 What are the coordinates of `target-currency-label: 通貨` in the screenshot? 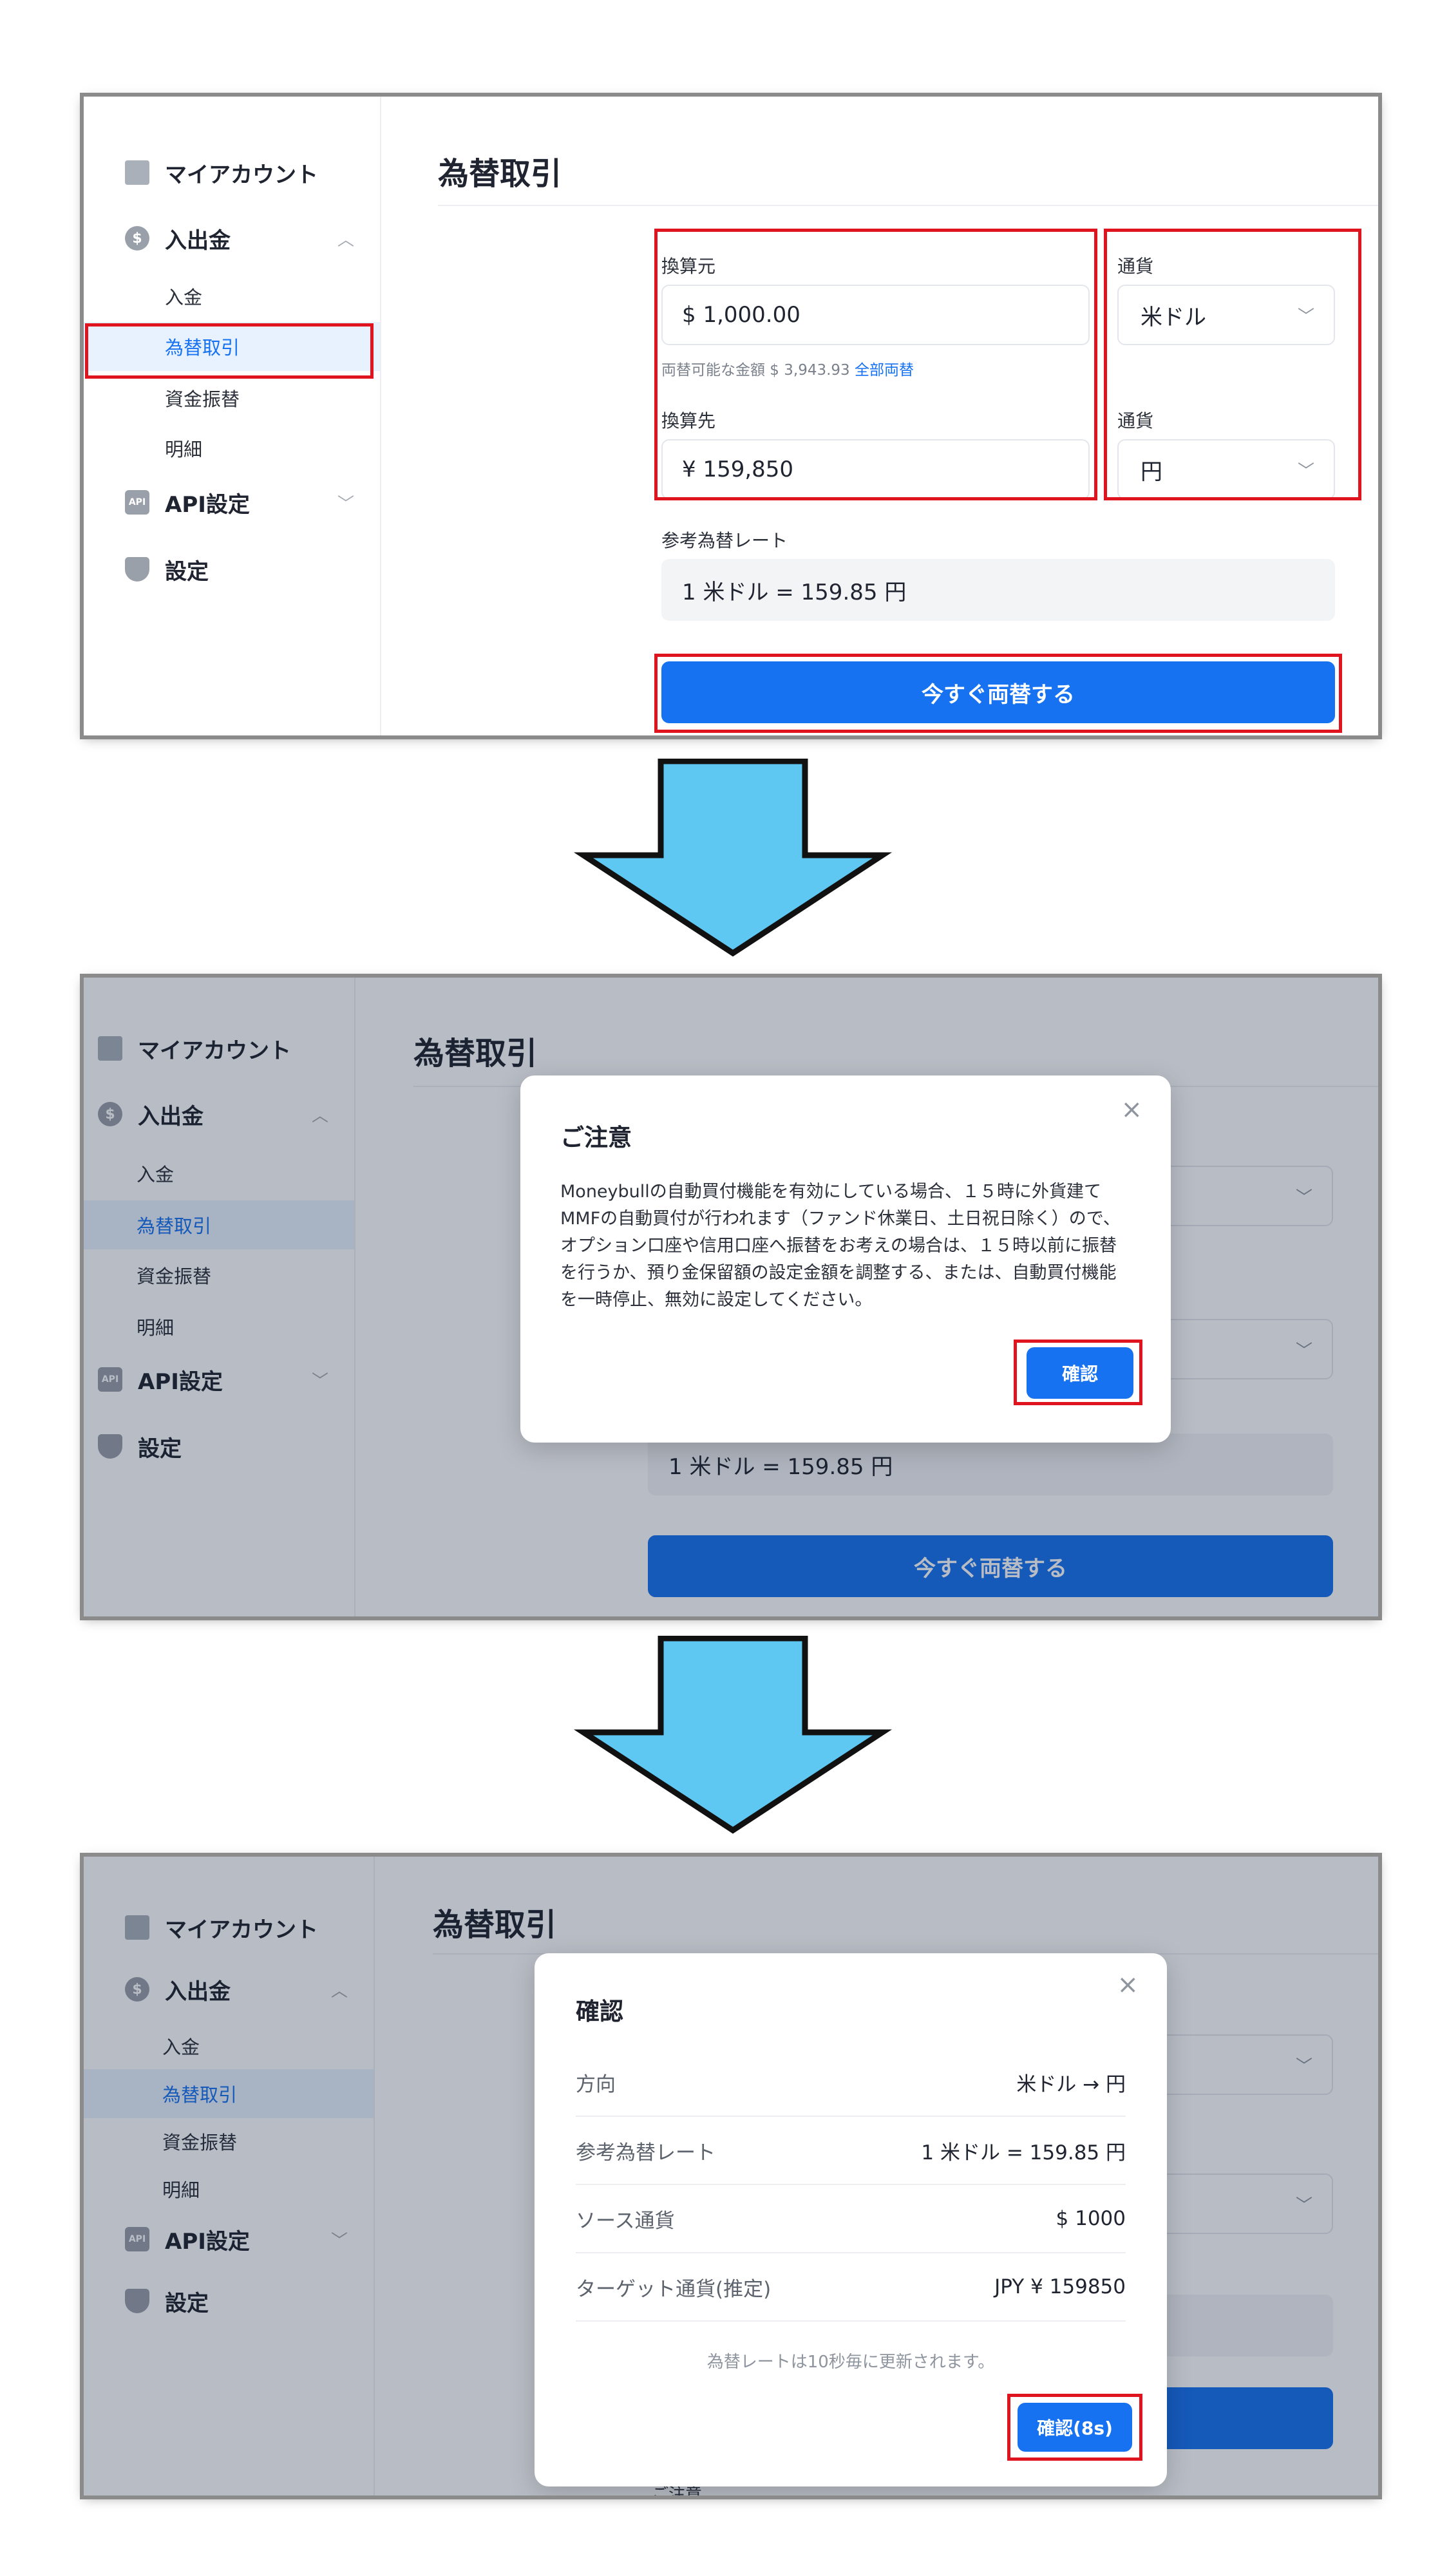 It's located at (1135, 420).